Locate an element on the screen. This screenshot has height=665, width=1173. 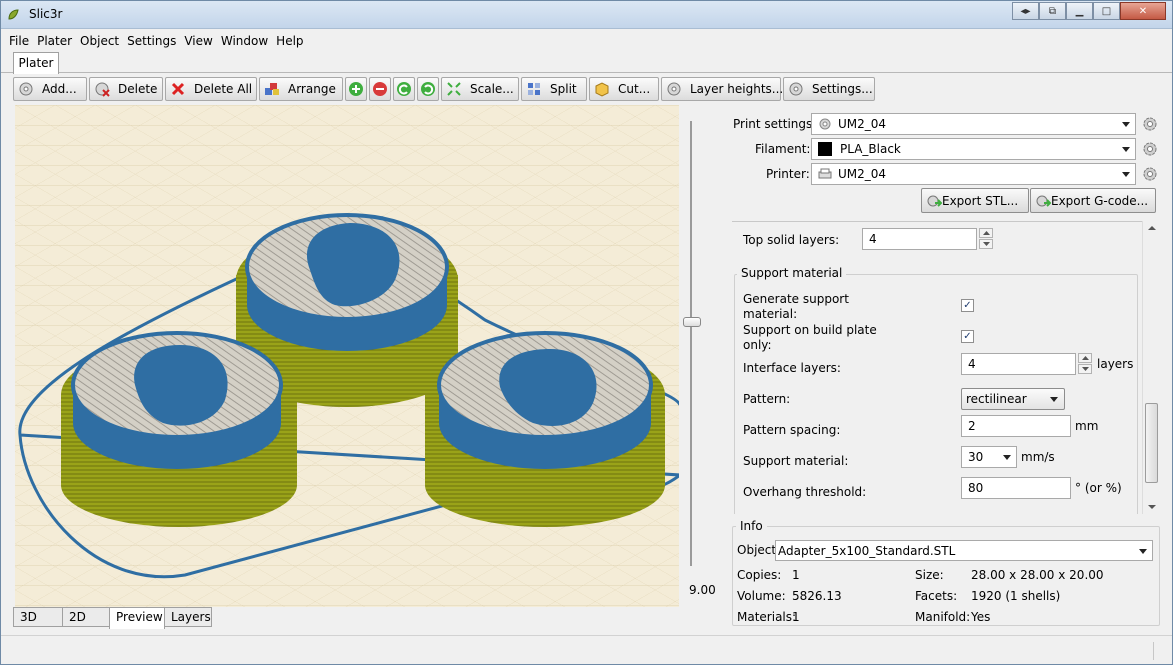
pattern-spacing-unit: mm is located at coordinates (1087, 426).